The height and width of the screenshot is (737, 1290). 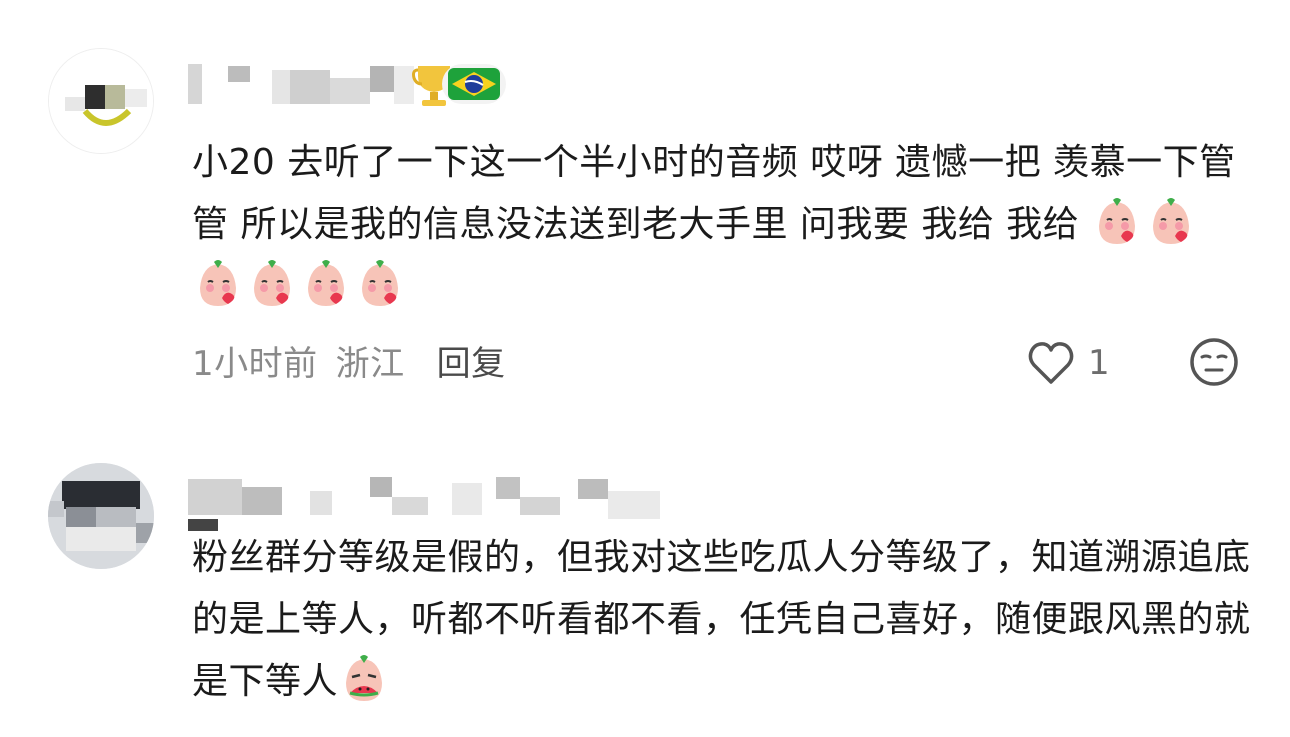 What do you see at coordinates (364, 679) in the screenshot?
I see `eating-watermelon-emoji-icon` at bounding box center [364, 679].